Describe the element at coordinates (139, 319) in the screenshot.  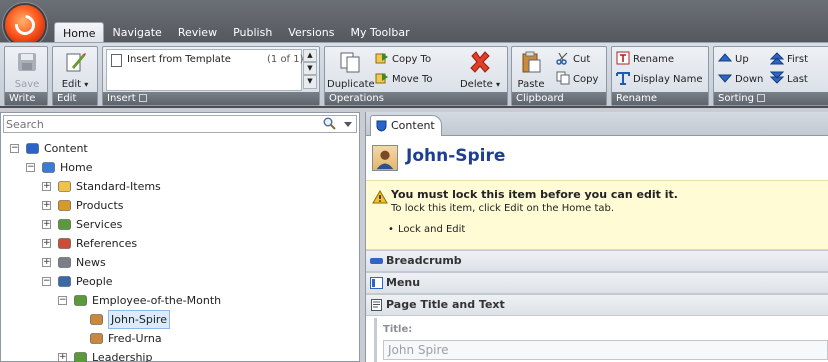
I see `tree-node-label: John-Spire` at that location.